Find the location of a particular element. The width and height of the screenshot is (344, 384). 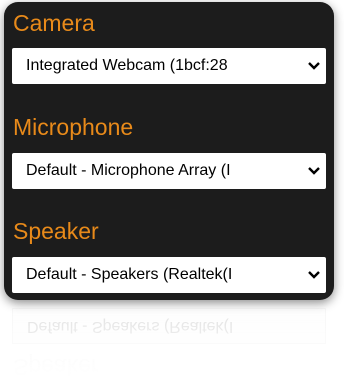

speaker-select-value: Default - Speakers (Realtek(I is located at coordinates (129, 274).